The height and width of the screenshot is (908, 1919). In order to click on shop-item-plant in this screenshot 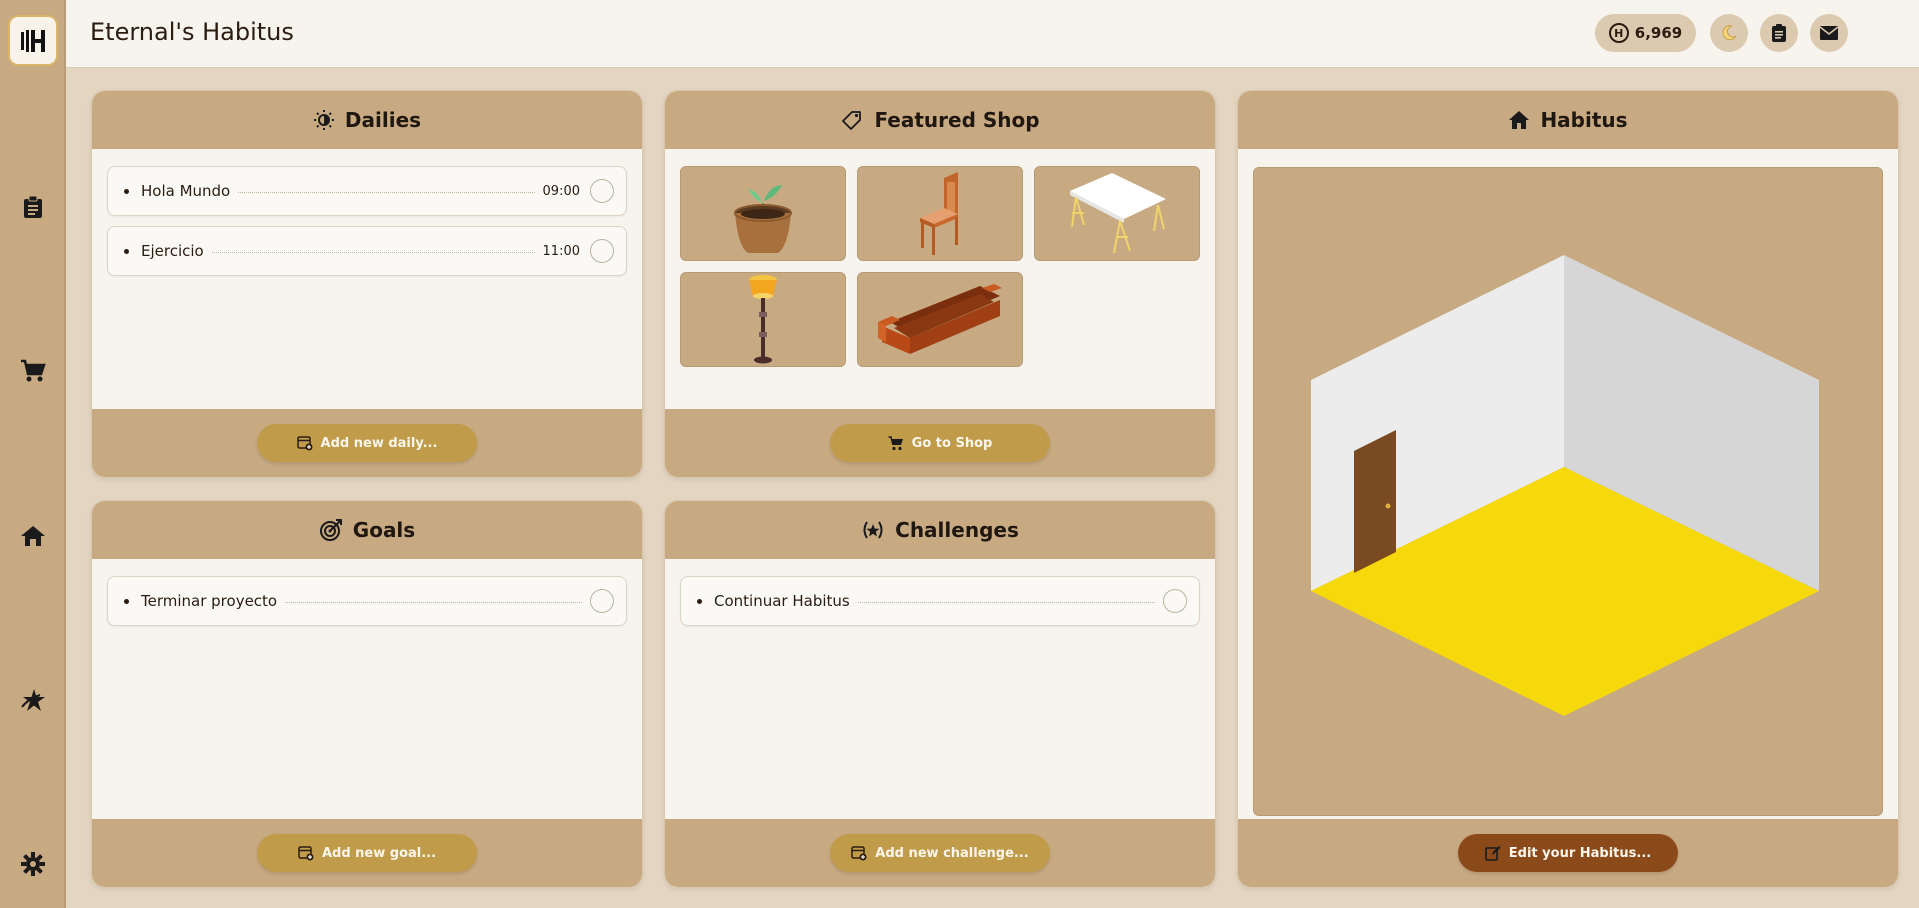, I will do `click(763, 213)`.